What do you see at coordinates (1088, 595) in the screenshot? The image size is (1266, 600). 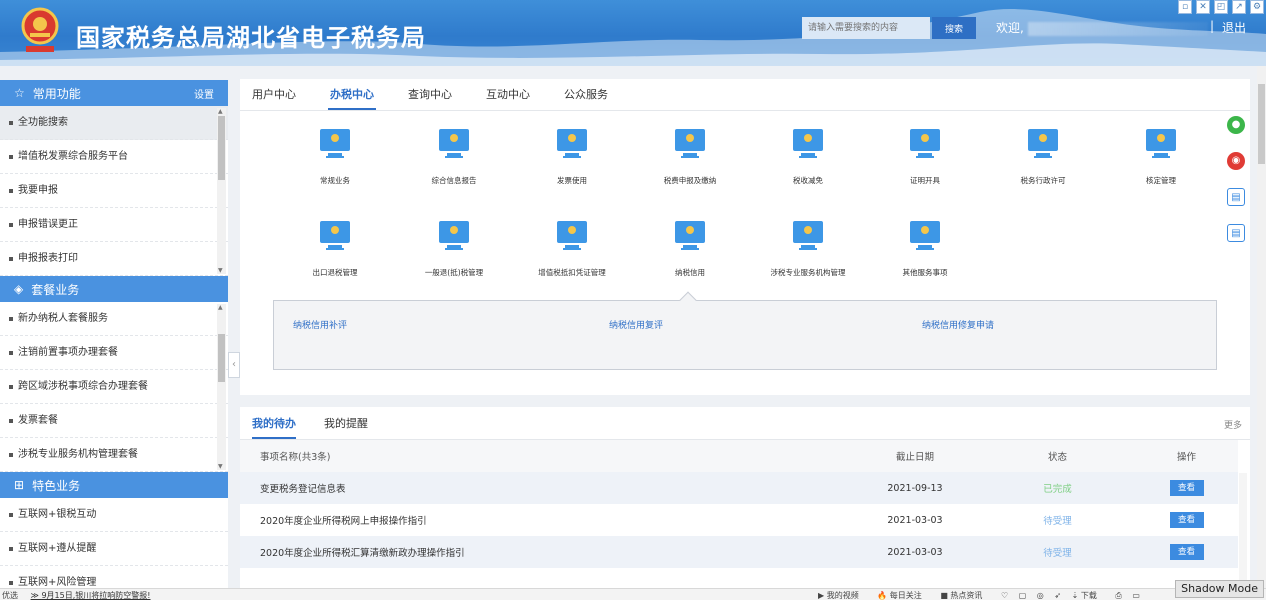 I see `status-download: ⇣ 下载` at bounding box center [1088, 595].